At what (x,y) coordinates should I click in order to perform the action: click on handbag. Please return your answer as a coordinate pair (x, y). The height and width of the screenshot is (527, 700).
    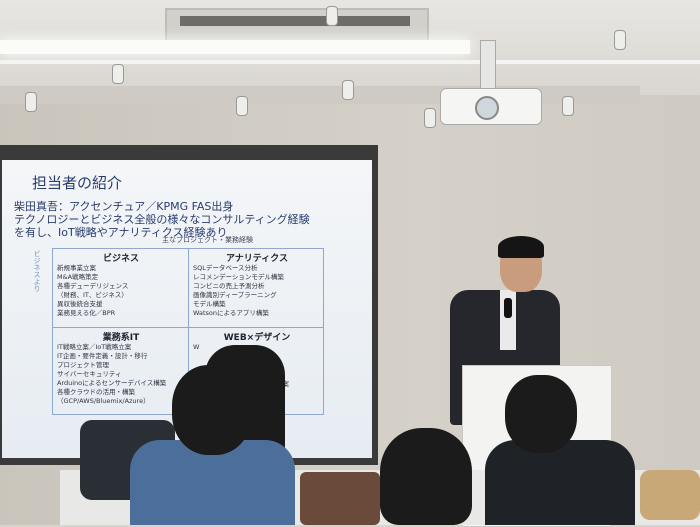
    Looking at the image, I should click on (670, 495).